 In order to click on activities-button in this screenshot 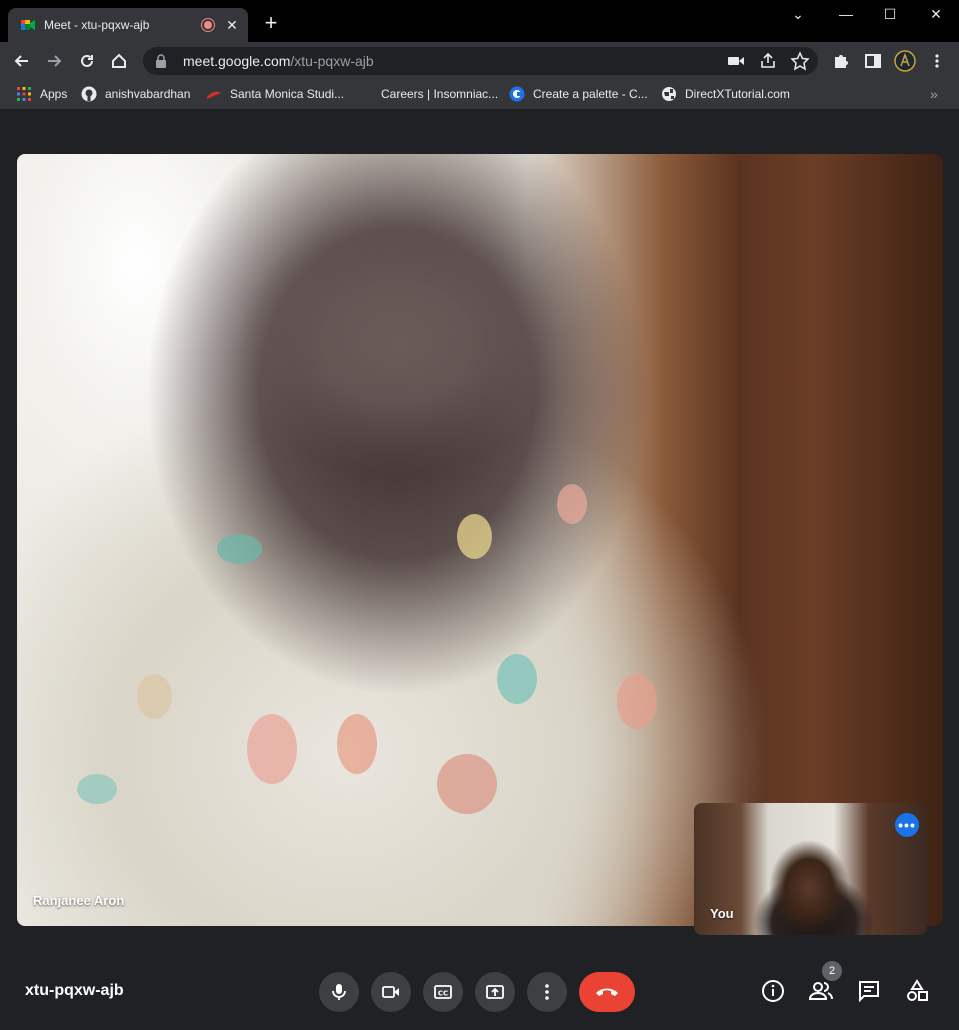, I will do `click(917, 991)`.